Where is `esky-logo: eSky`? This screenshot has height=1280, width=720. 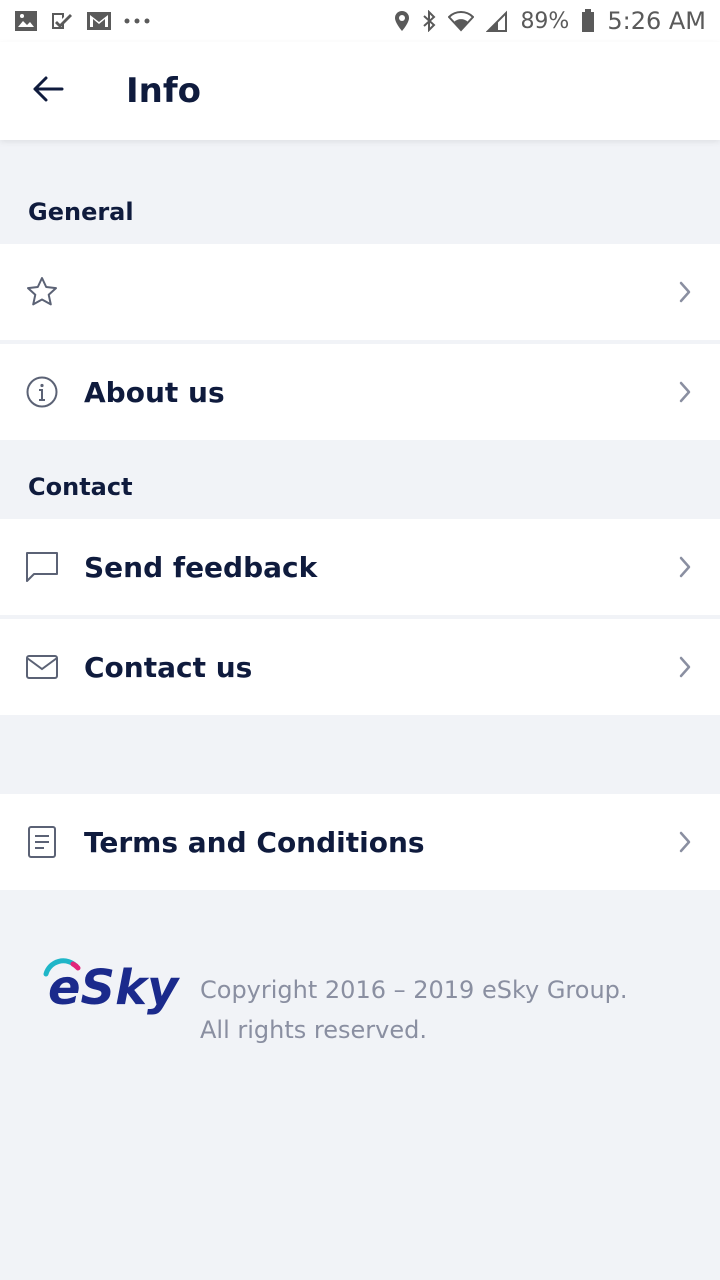 esky-logo: eSky is located at coordinates (110, 986).